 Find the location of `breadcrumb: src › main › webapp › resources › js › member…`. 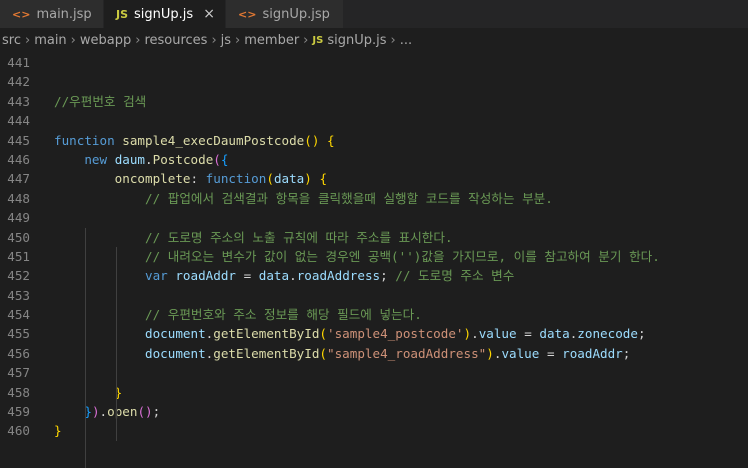

breadcrumb: src › main › webapp › resources › js › member… is located at coordinates (374, 40).